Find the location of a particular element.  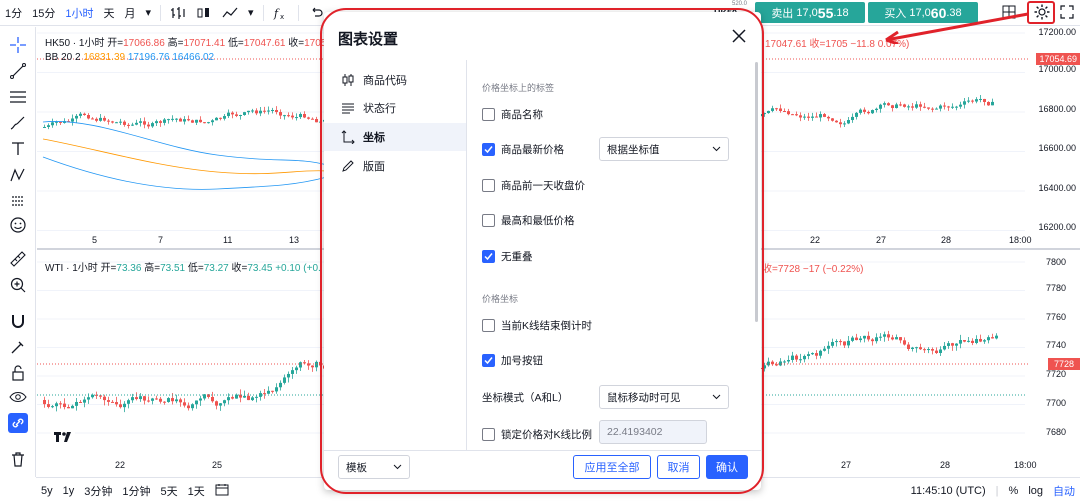

option-no-overlap: 无重叠 is located at coordinates (507, 256).